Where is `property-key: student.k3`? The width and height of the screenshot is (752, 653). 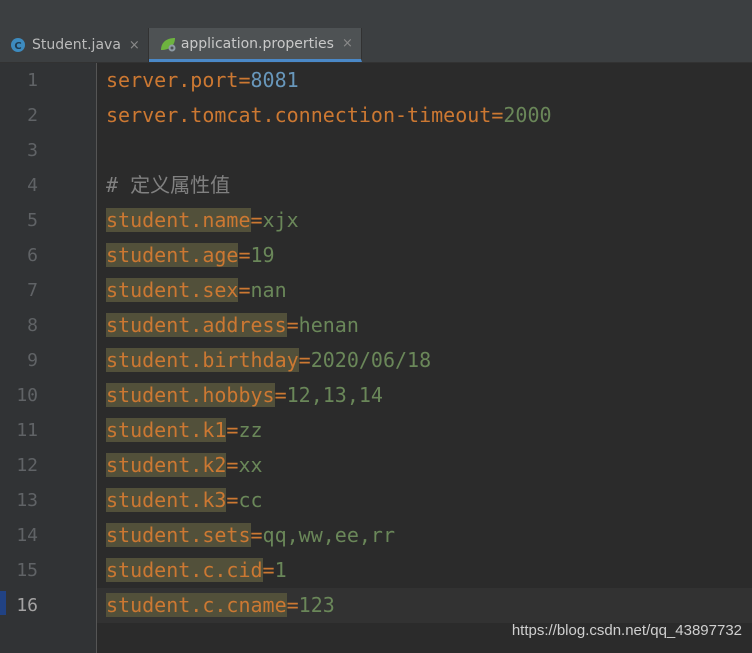
property-key: student.k3 is located at coordinates (166, 500).